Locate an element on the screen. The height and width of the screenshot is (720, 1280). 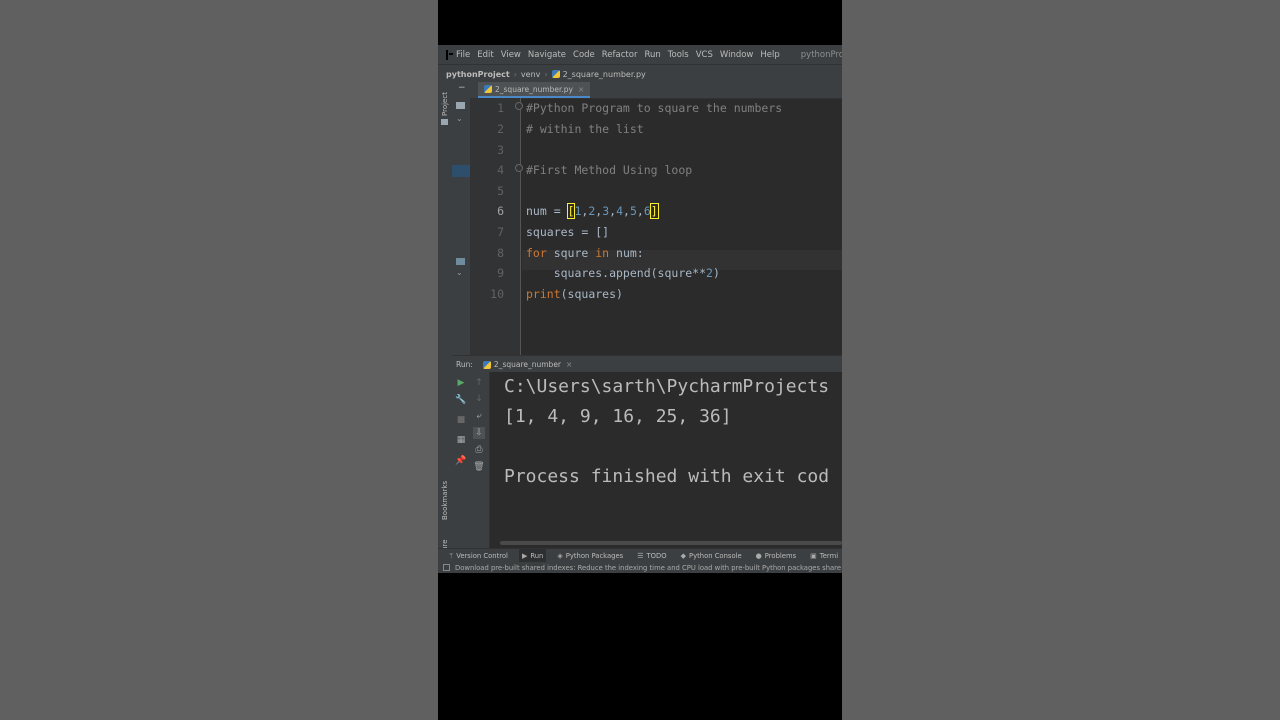
code-token: squares.append(squre** is located at coordinates (616, 273).